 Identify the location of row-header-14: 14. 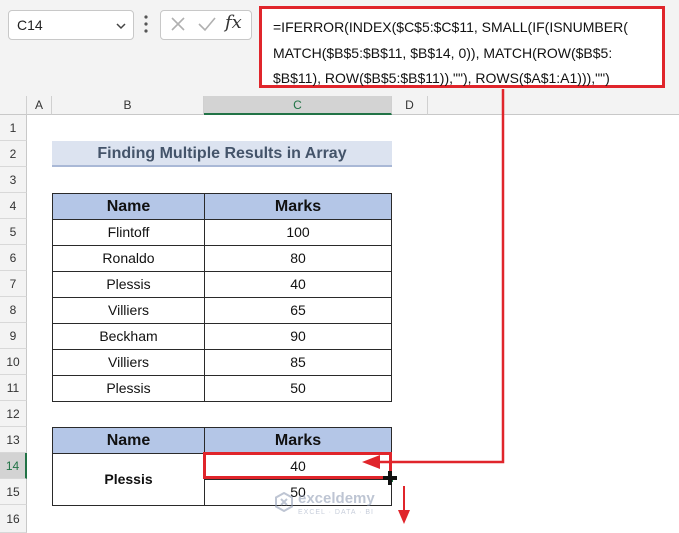
(13, 466).